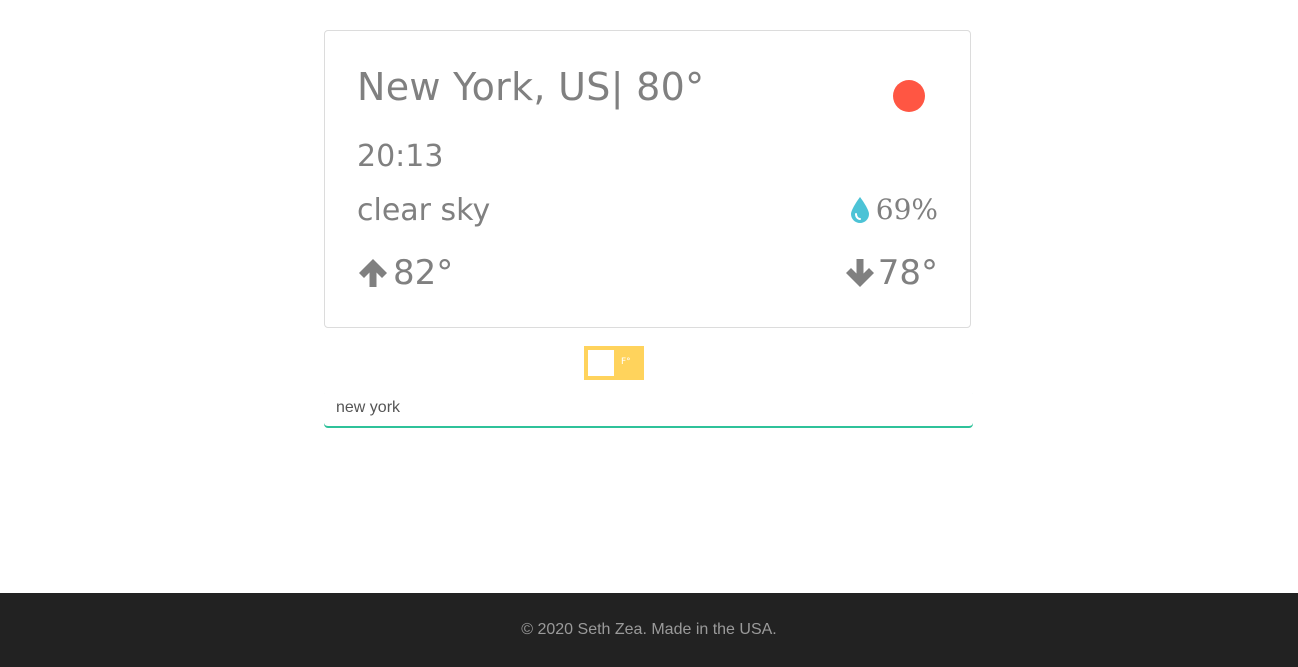 The height and width of the screenshot is (667, 1298). What do you see at coordinates (424, 210) in the screenshot?
I see `weather-description: clear sky` at bounding box center [424, 210].